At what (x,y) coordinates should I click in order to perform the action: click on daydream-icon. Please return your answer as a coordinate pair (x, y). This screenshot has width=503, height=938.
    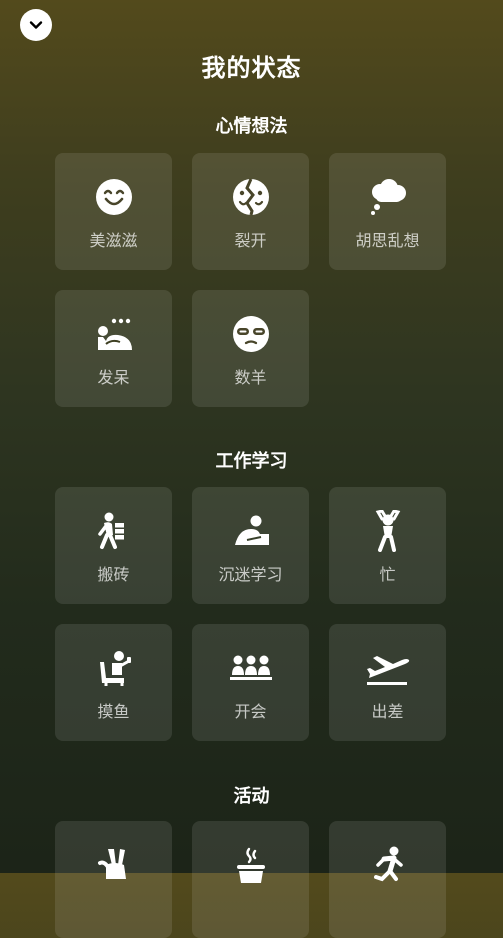
    Looking at the image, I should click on (114, 334).